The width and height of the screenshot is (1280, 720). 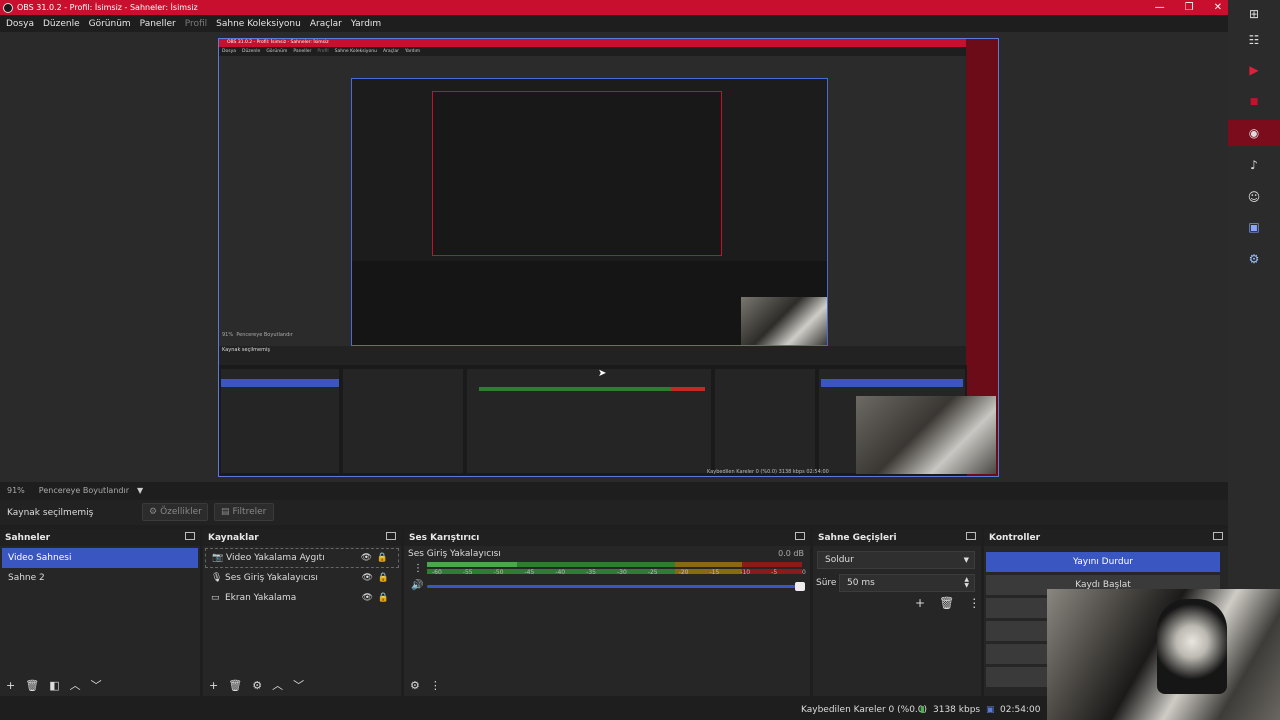 What do you see at coordinates (892, 383) in the screenshot?
I see `nested-stream-button` at bounding box center [892, 383].